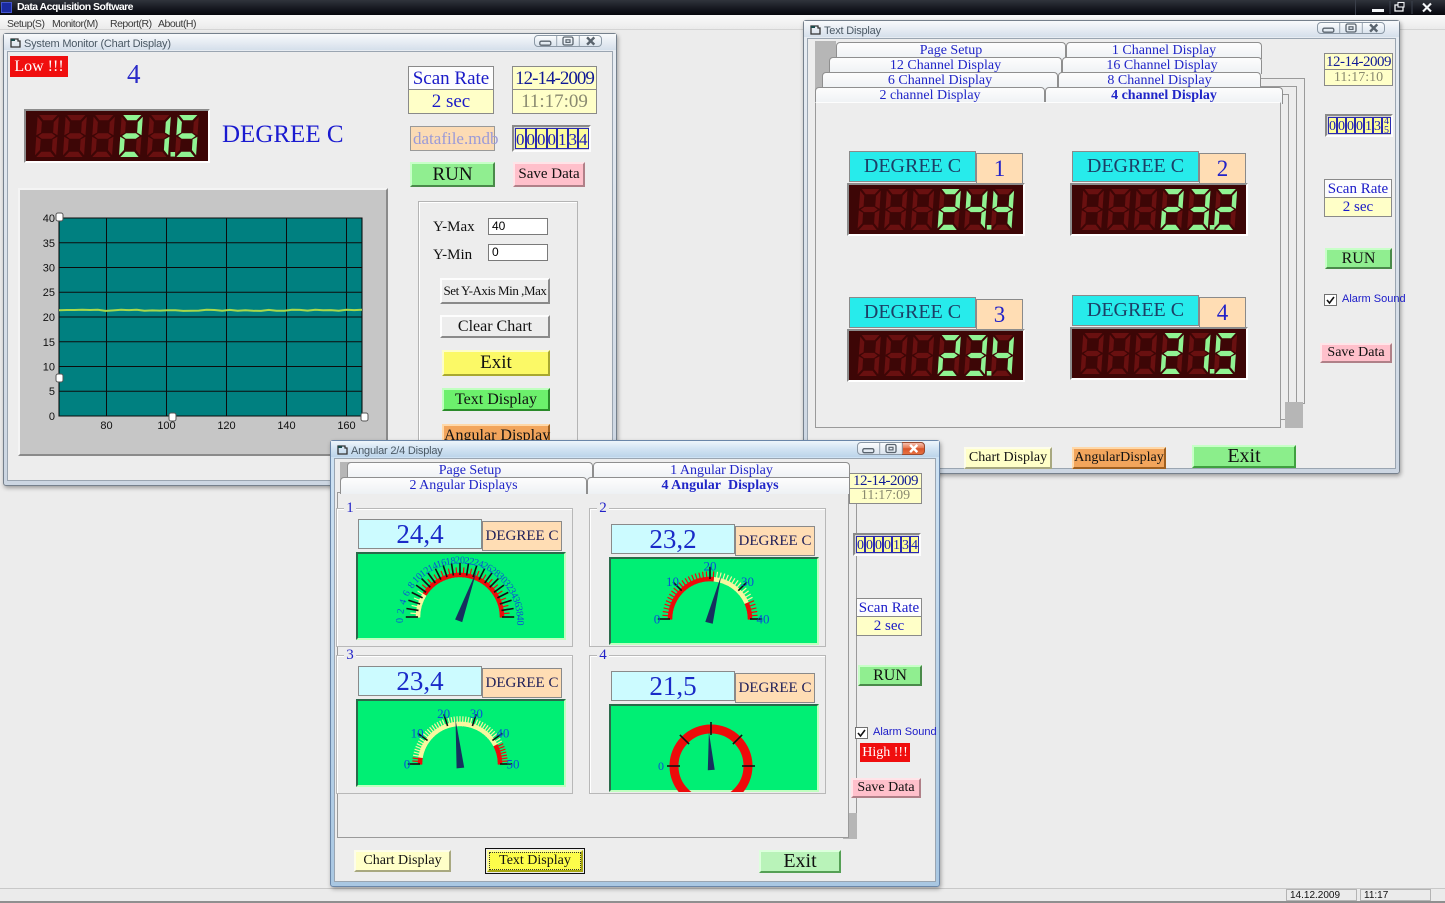 The height and width of the screenshot is (903, 1445). Describe the element at coordinates (166, 426) in the screenshot. I see `svg-text: 100` at that location.